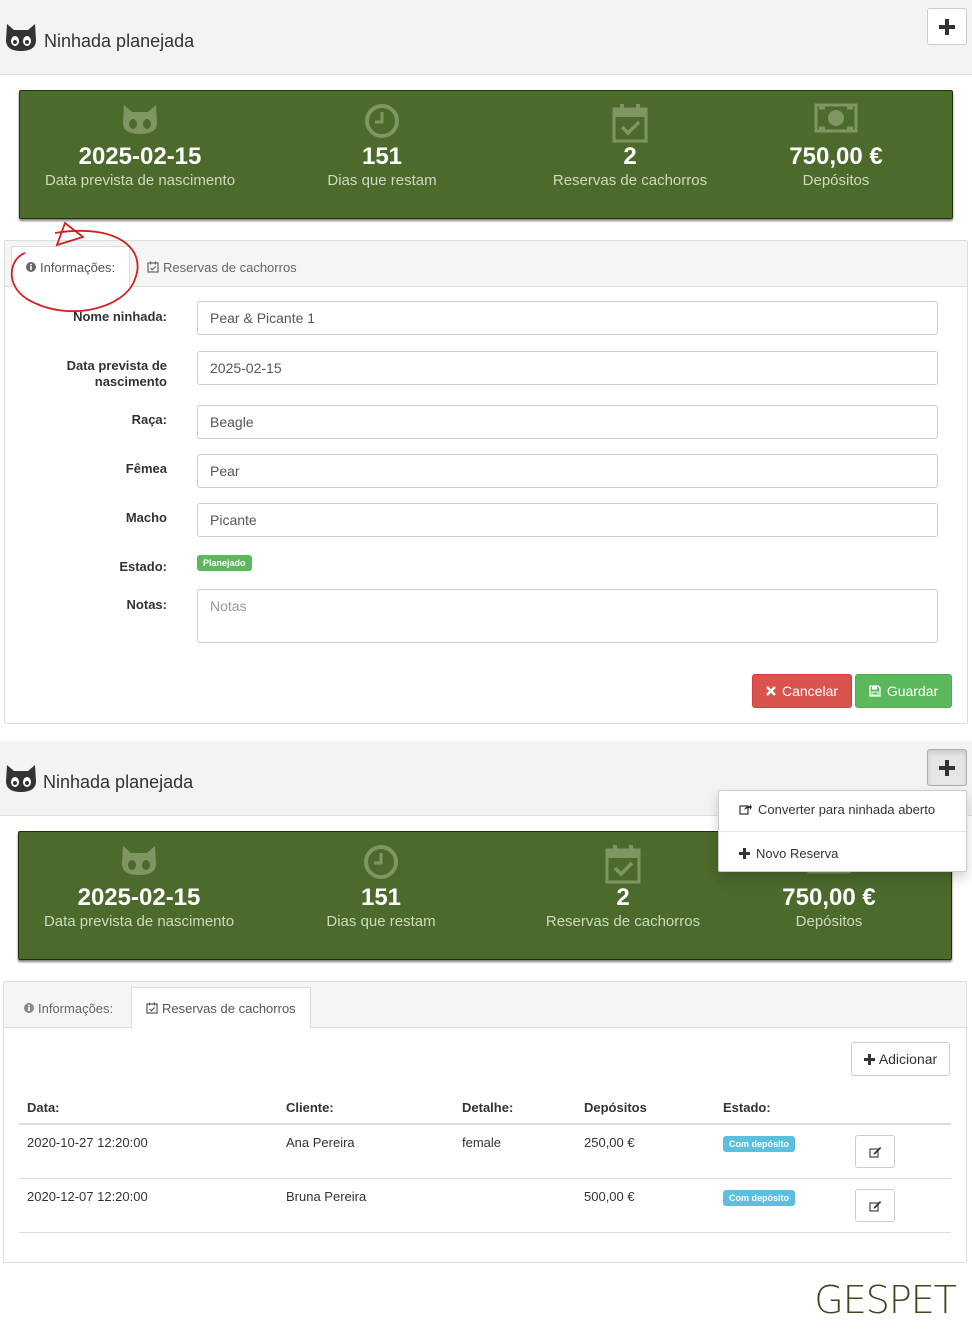  What do you see at coordinates (146, 604) in the screenshot?
I see `notes-label: Notas:` at bounding box center [146, 604].